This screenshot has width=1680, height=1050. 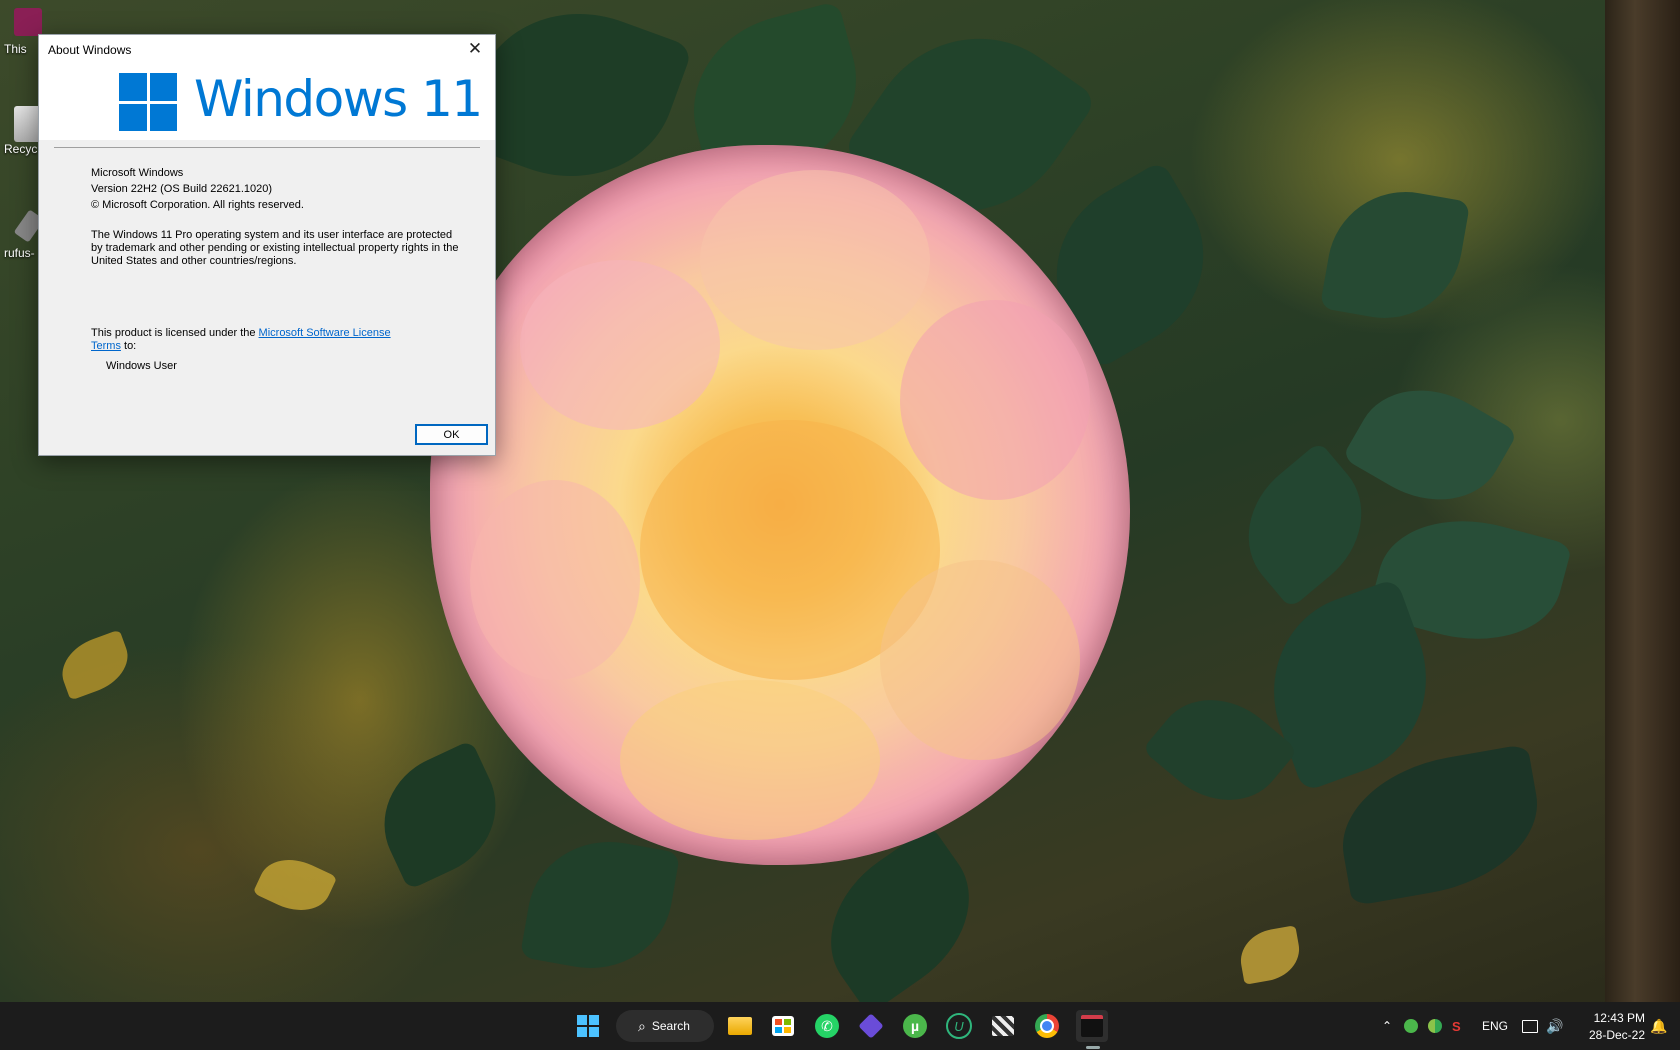 I want to click on tray-utorrent, so click(x=1411, y=1026).